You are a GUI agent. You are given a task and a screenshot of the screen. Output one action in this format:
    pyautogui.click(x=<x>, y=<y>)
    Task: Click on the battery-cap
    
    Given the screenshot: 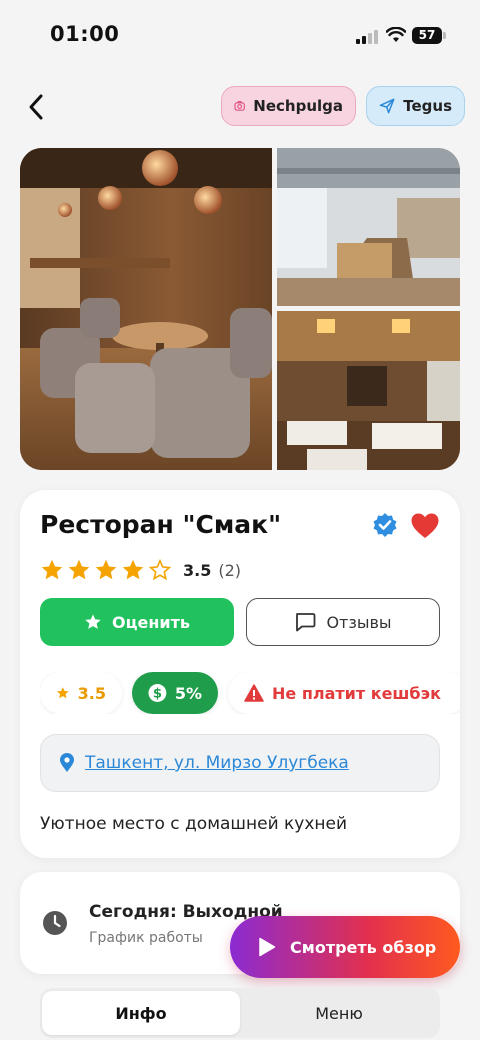 What is the action you would take?
    pyautogui.click(x=444, y=35)
    